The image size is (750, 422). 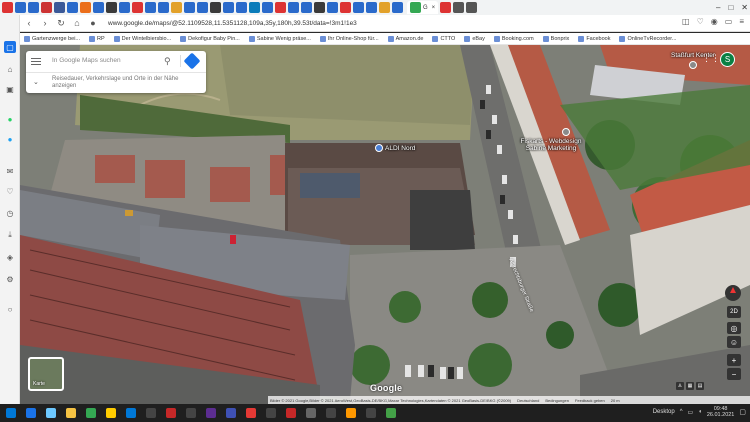 What do you see at coordinates (615, 400) in the screenshot?
I see `attribution-item: 20 m` at bounding box center [615, 400].